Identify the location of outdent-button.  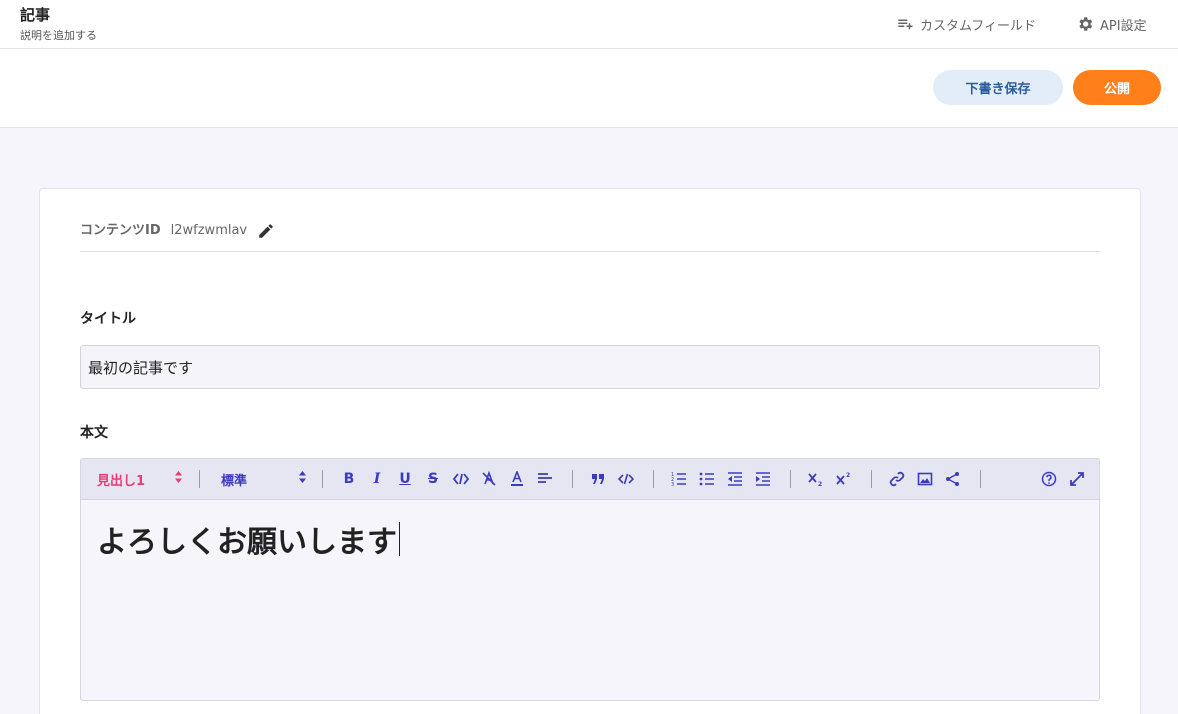
(735, 479).